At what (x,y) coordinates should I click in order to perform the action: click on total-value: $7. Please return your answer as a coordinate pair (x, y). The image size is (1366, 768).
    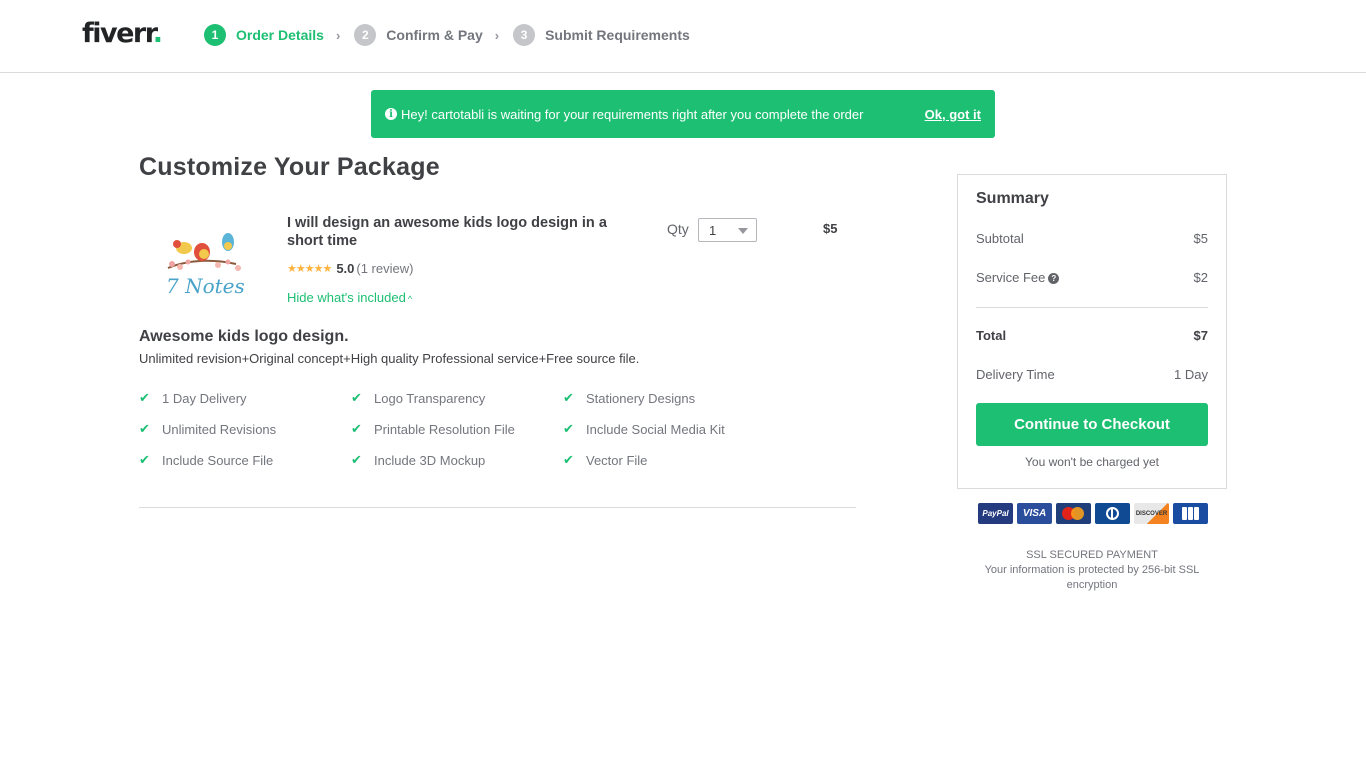
    Looking at the image, I should click on (1200, 335).